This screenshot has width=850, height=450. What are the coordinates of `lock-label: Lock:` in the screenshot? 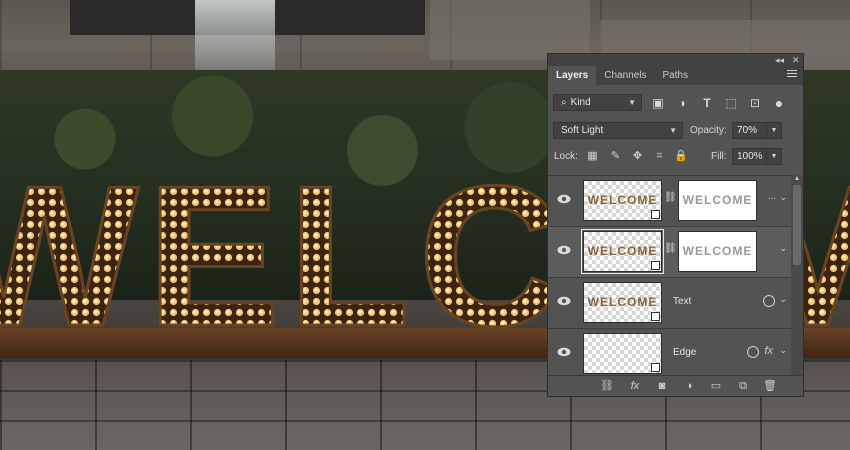 It's located at (566, 156).